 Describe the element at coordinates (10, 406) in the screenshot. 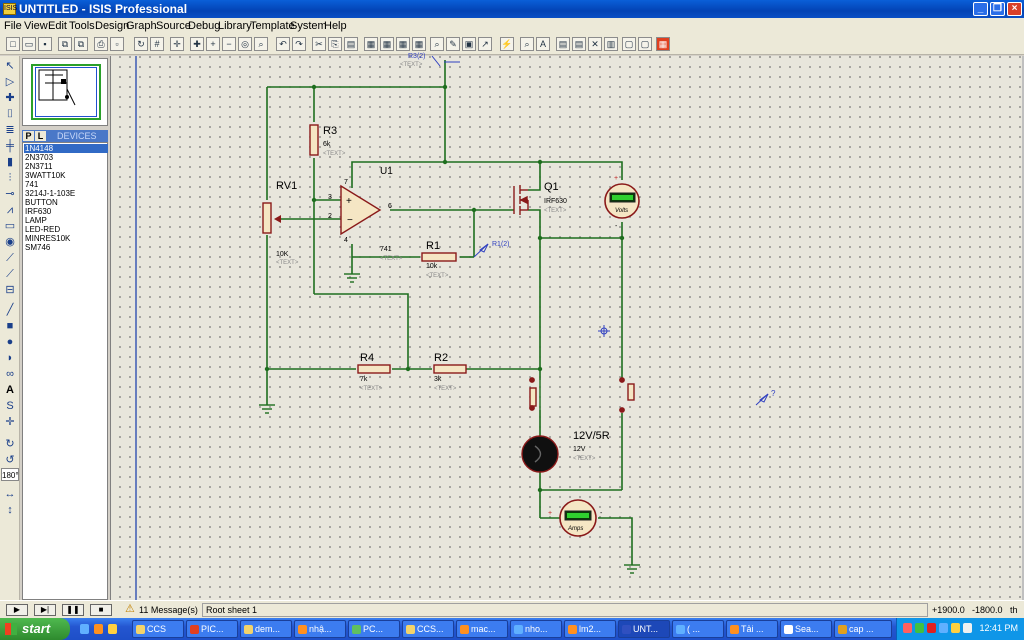

I see `symbol-icon: S` at that location.